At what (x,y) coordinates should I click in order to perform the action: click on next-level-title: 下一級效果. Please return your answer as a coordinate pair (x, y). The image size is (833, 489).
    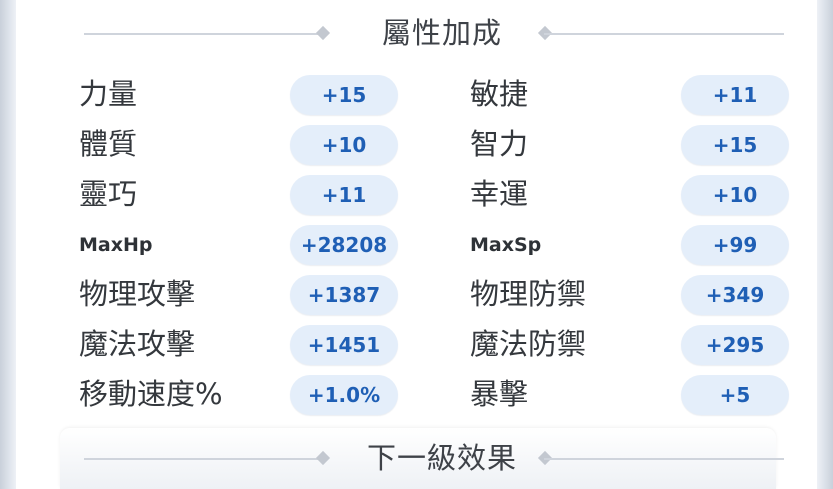
    Looking at the image, I should click on (441, 458).